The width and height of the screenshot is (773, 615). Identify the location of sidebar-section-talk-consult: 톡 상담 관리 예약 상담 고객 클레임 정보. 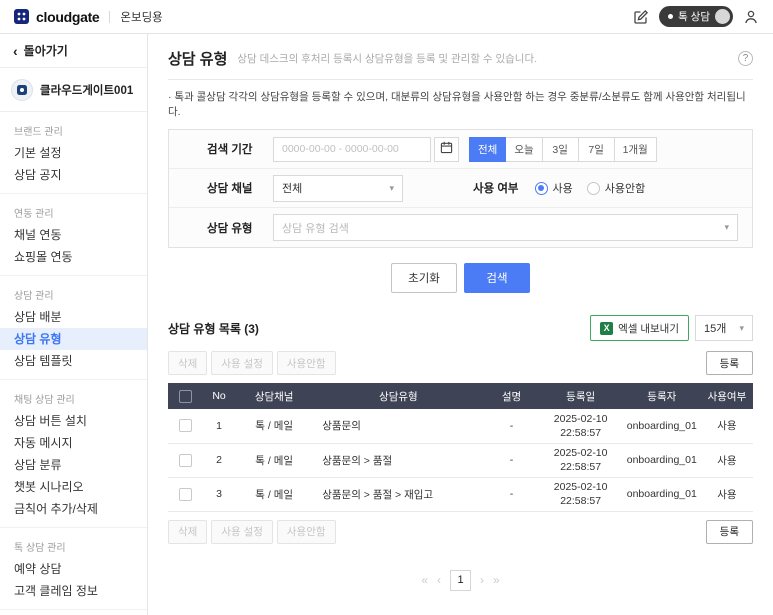
(73, 569).